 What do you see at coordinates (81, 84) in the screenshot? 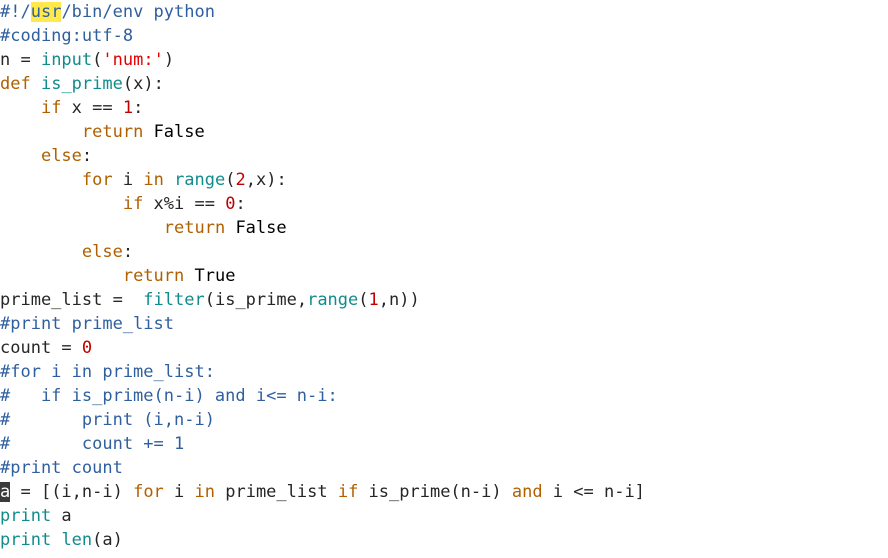
I see `code-token-builtin: is_prime` at bounding box center [81, 84].